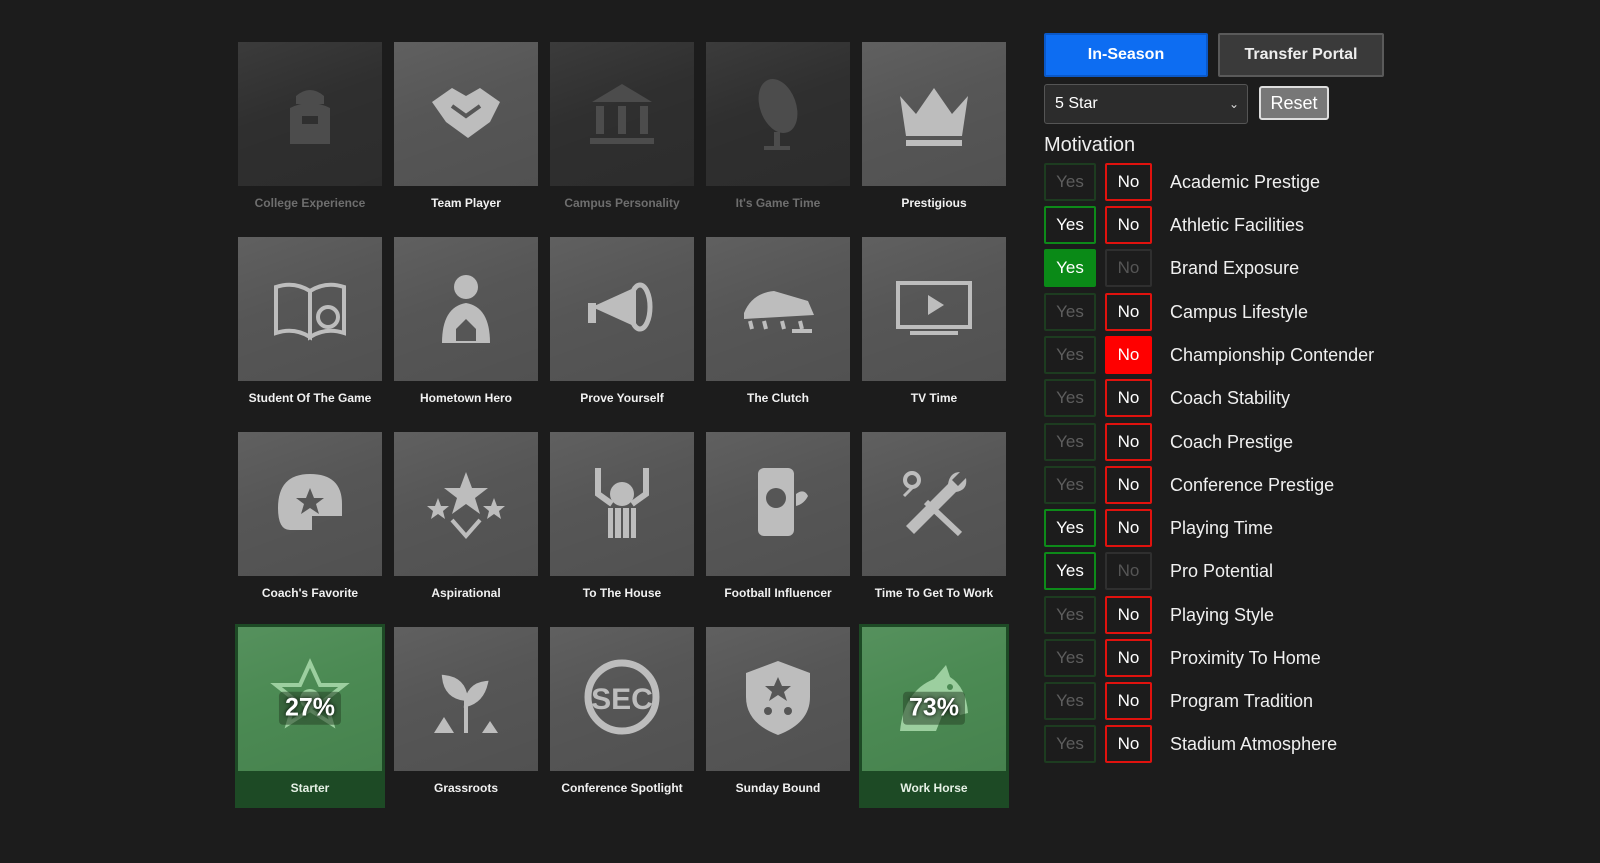 The width and height of the screenshot is (1600, 863). I want to click on motivation-tile: Hometown Hero, so click(466, 326).